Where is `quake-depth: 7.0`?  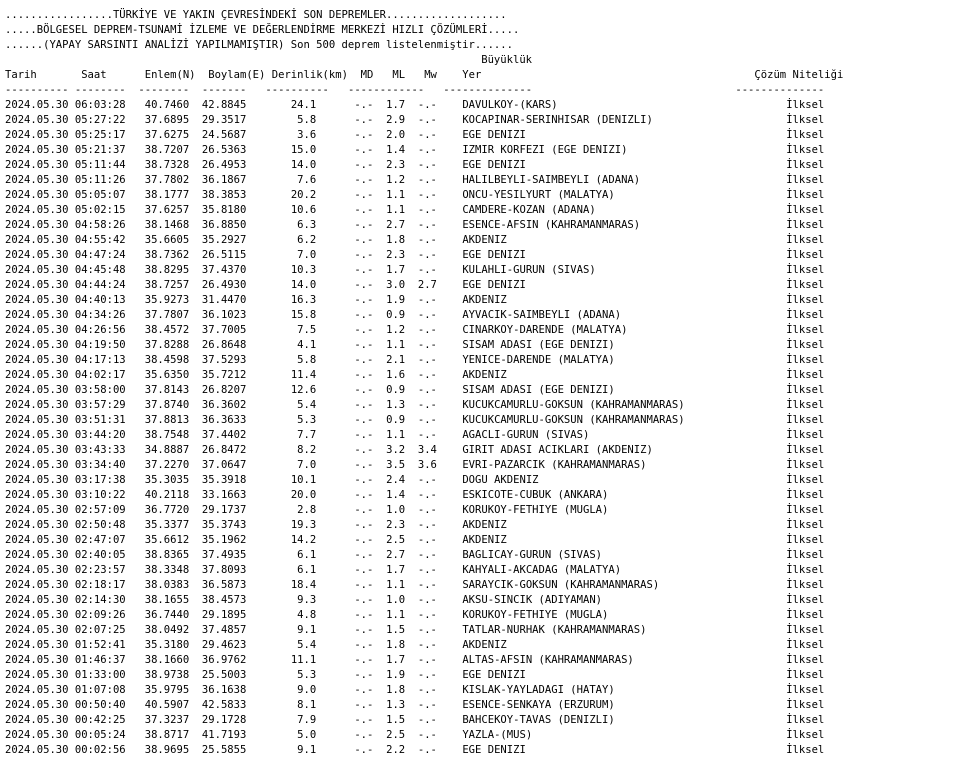 quake-depth: 7.0 is located at coordinates (307, 465).